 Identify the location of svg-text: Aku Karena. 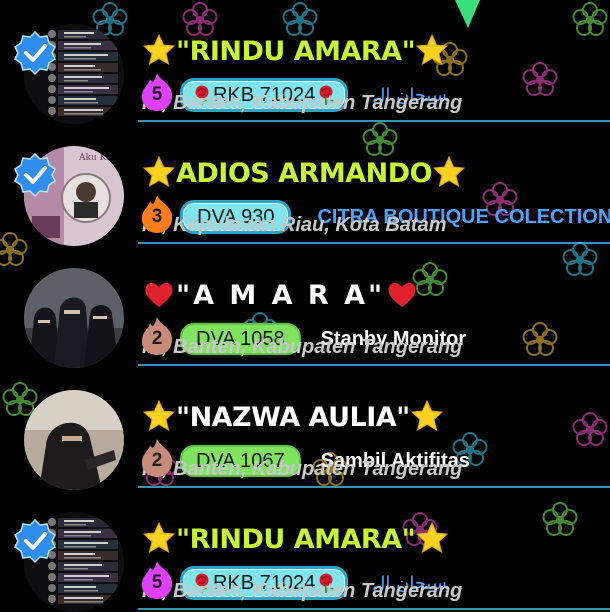
(101, 158).